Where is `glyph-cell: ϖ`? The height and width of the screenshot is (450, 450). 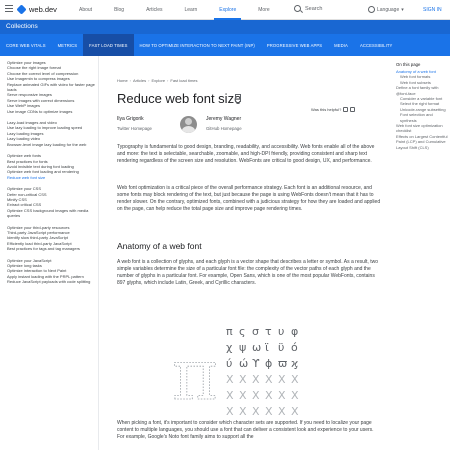
glyph-cell: ϖ is located at coordinates (282, 363).